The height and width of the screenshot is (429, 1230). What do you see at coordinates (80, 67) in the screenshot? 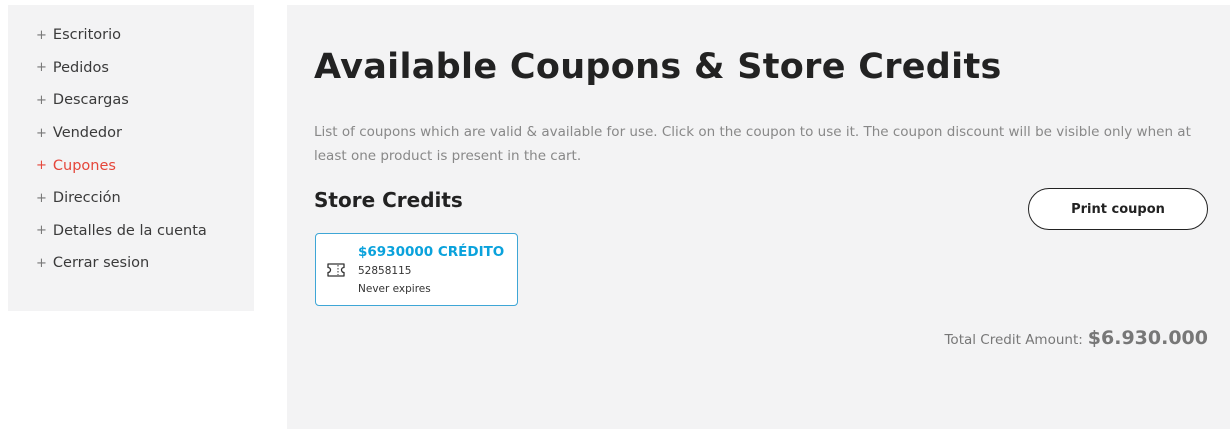
I see `sidebar-item-label: Pedidos` at bounding box center [80, 67].